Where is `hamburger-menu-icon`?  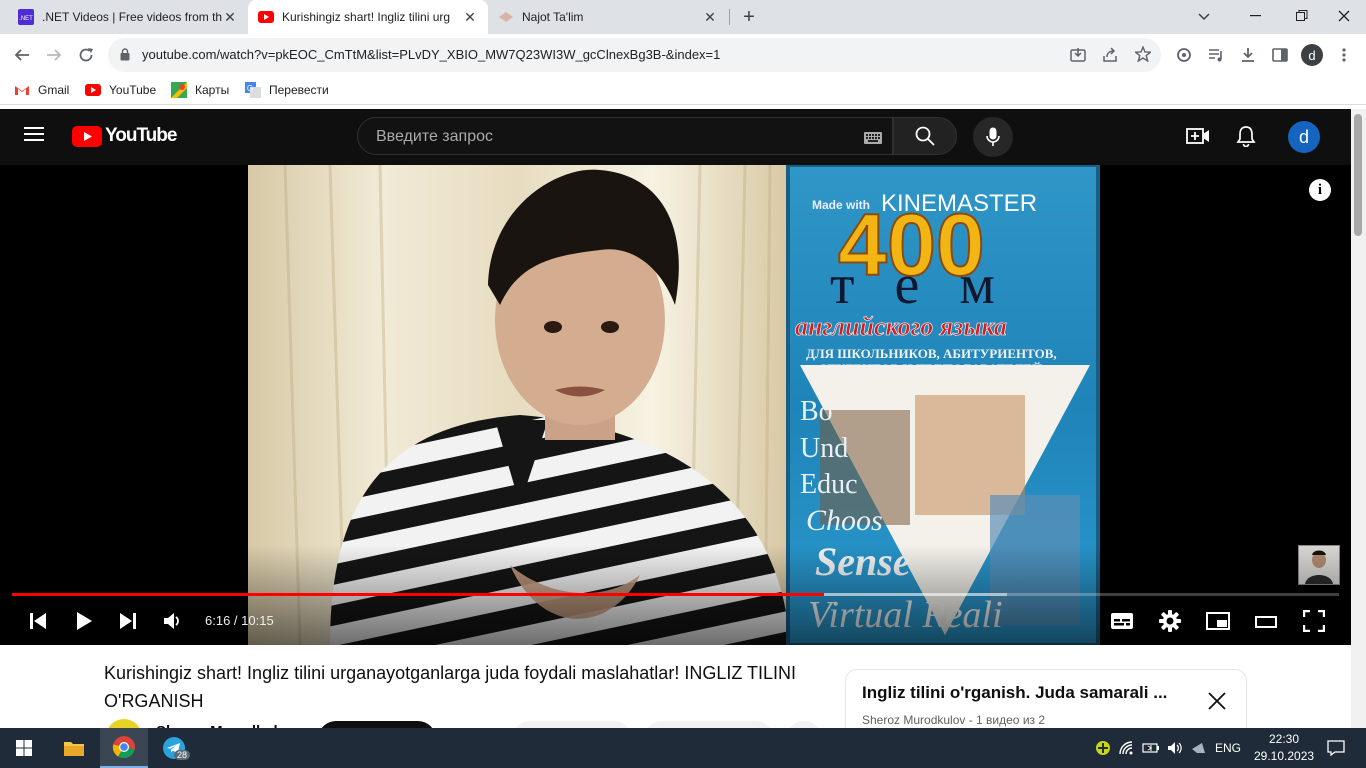 hamburger-menu-icon is located at coordinates (34, 136).